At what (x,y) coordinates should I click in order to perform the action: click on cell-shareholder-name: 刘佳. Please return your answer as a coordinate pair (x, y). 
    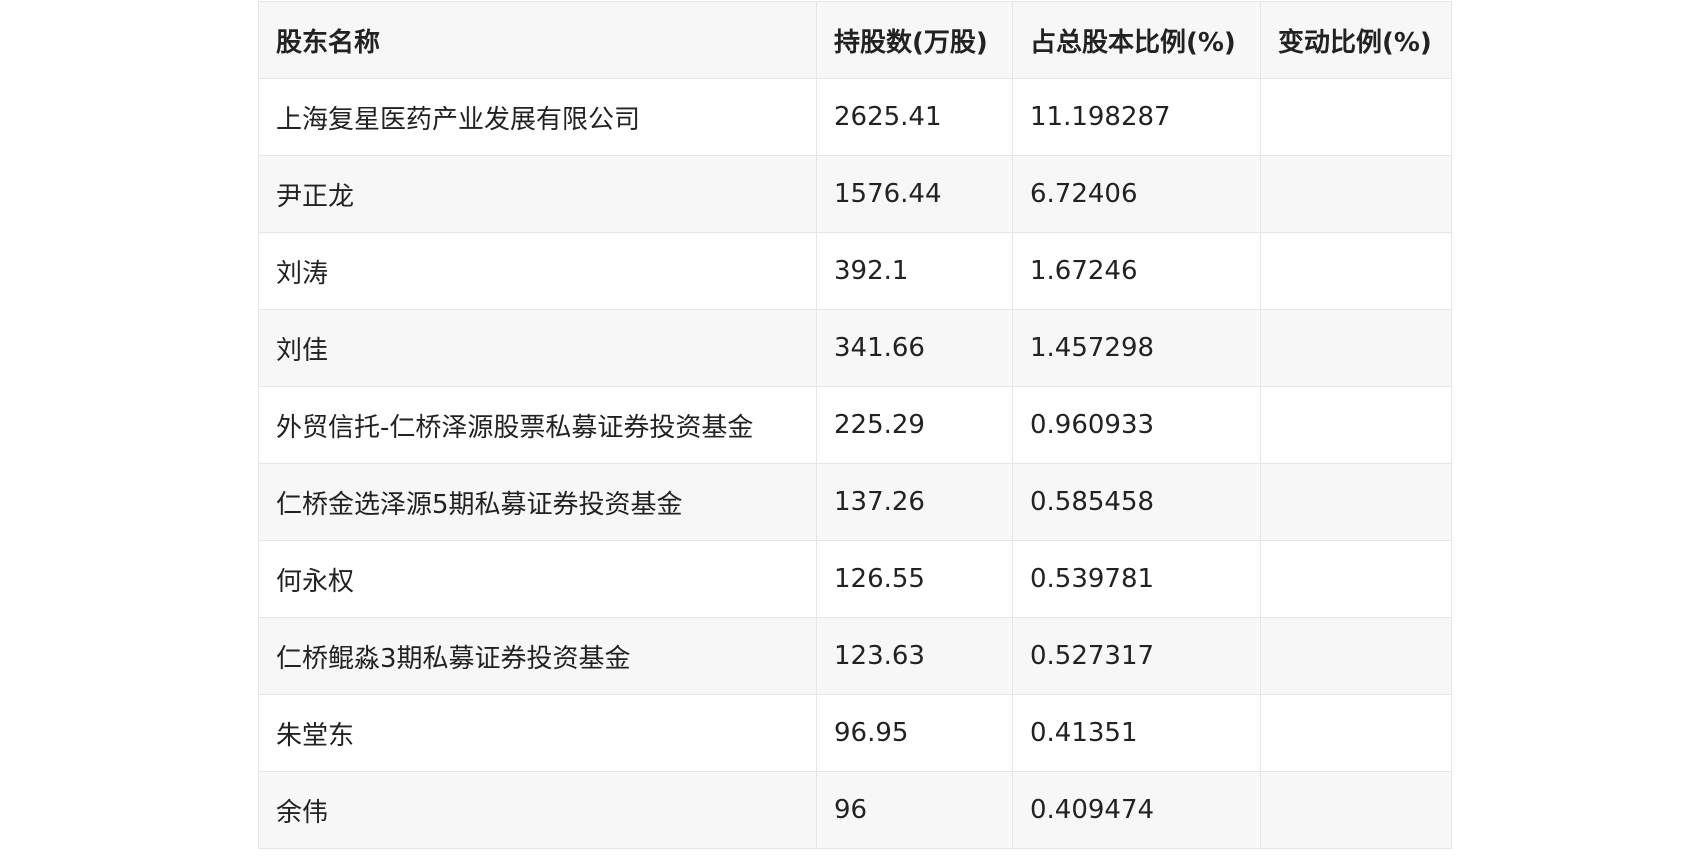
    Looking at the image, I should click on (537, 348).